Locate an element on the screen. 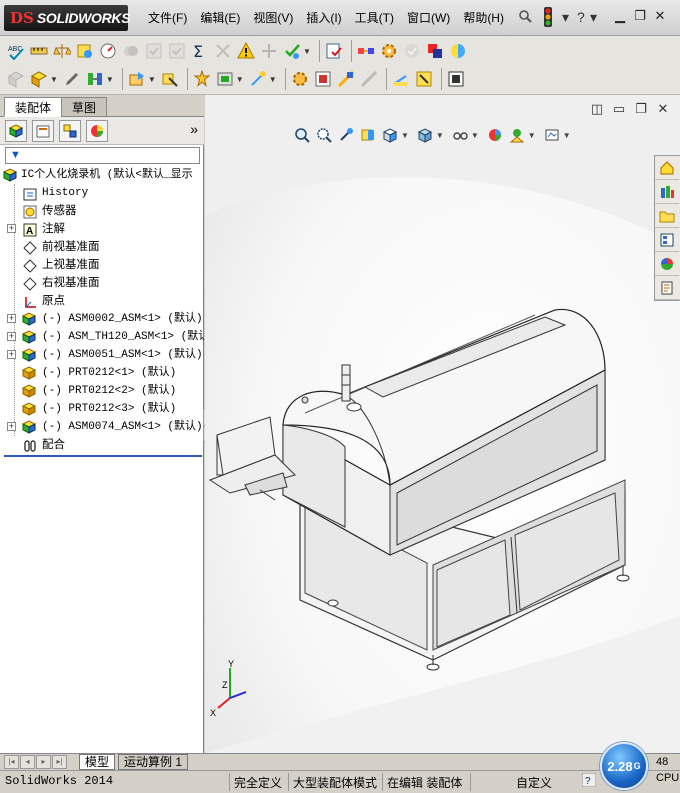 The height and width of the screenshot is (793, 680). viewport-close-button: ✕ is located at coordinates (663, 109).